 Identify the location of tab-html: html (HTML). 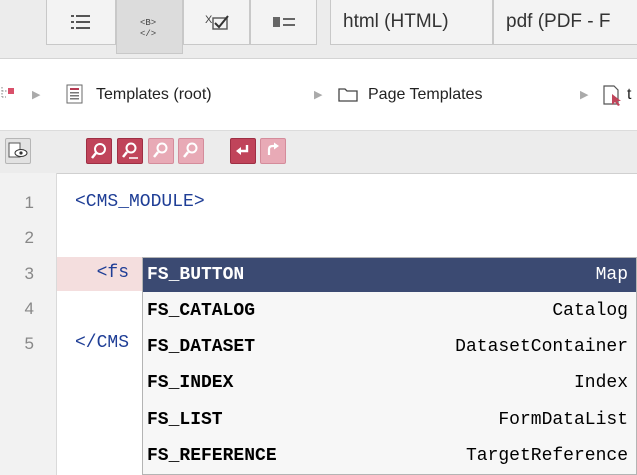
(411, 22).